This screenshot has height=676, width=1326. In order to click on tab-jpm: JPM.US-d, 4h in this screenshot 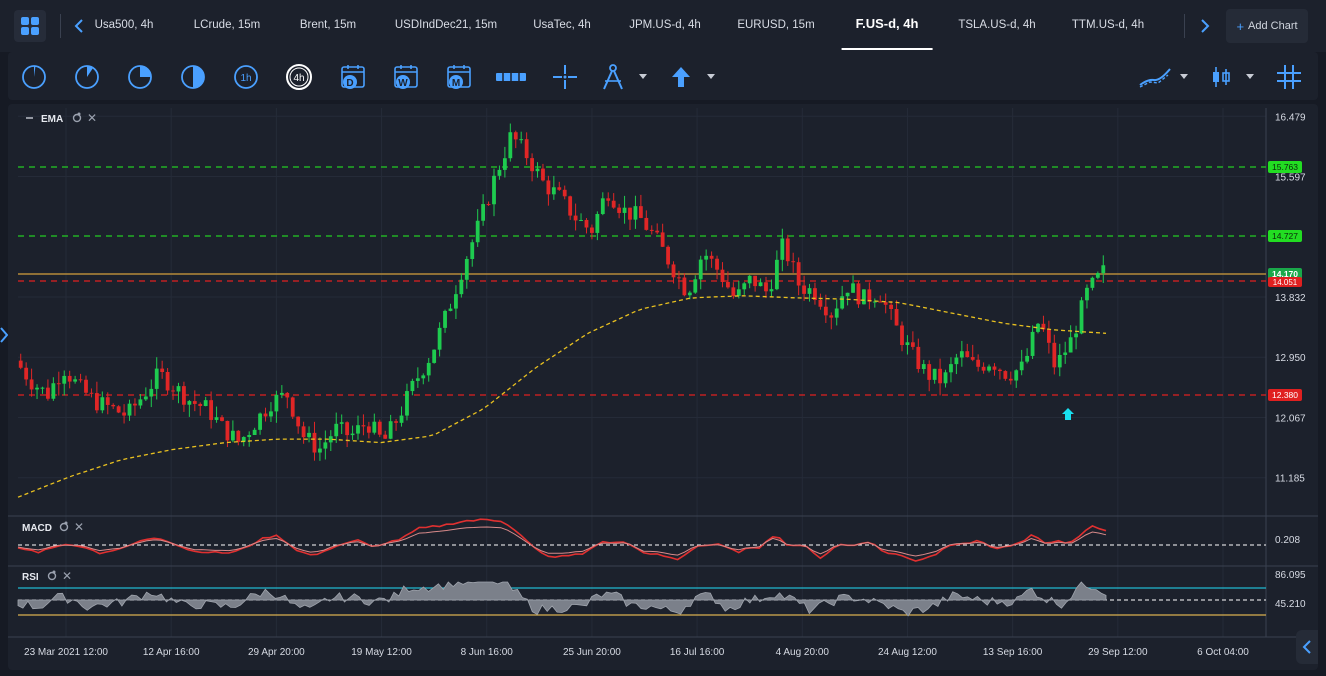, I will do `click(665, 25)`.